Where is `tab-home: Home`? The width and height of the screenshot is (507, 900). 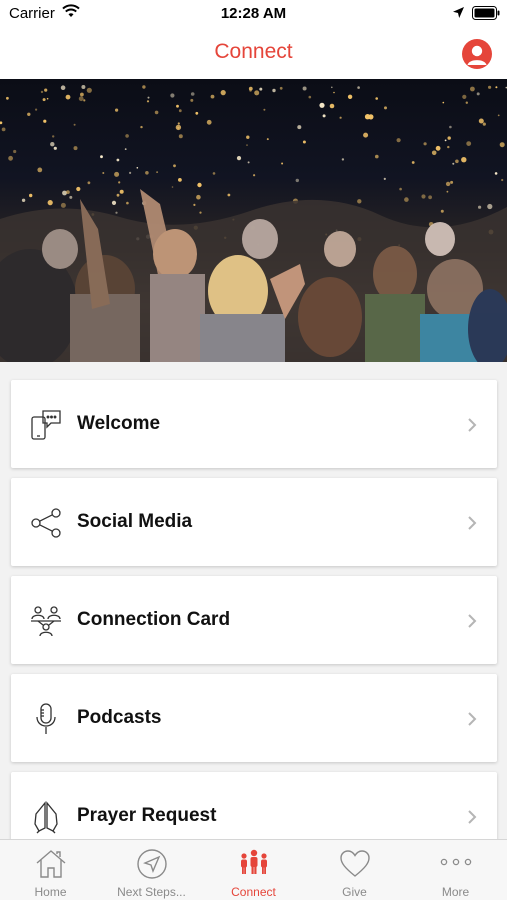
tab-home: Home is located at coordinates (50, 870).